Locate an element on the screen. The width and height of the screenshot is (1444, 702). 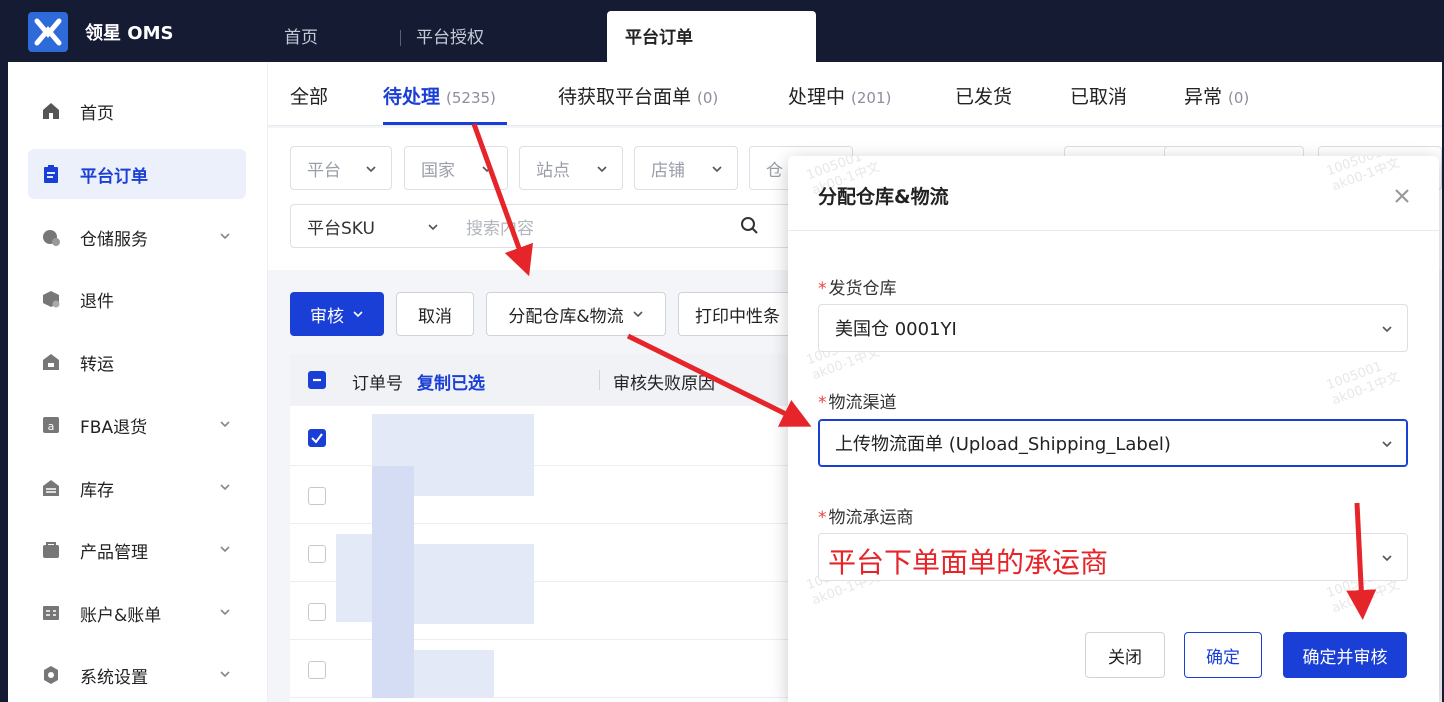
sidebar-item-account-billing: 账户&账单 is located at coordinates (137, 613).